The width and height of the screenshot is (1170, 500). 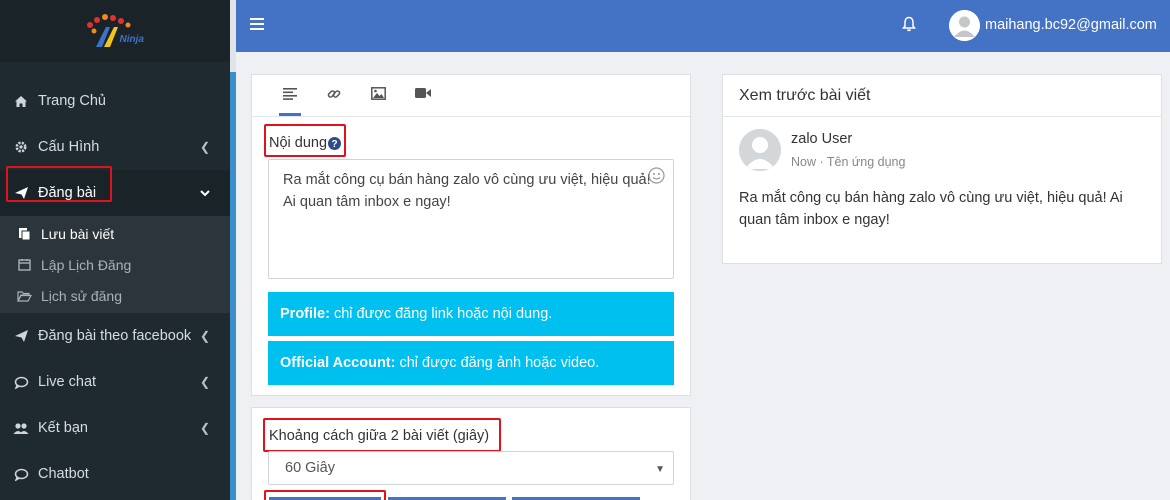 I want to click on interval-label: Khoảng cách giữa 2 bài viết (giây), so click(x=379, y=436).